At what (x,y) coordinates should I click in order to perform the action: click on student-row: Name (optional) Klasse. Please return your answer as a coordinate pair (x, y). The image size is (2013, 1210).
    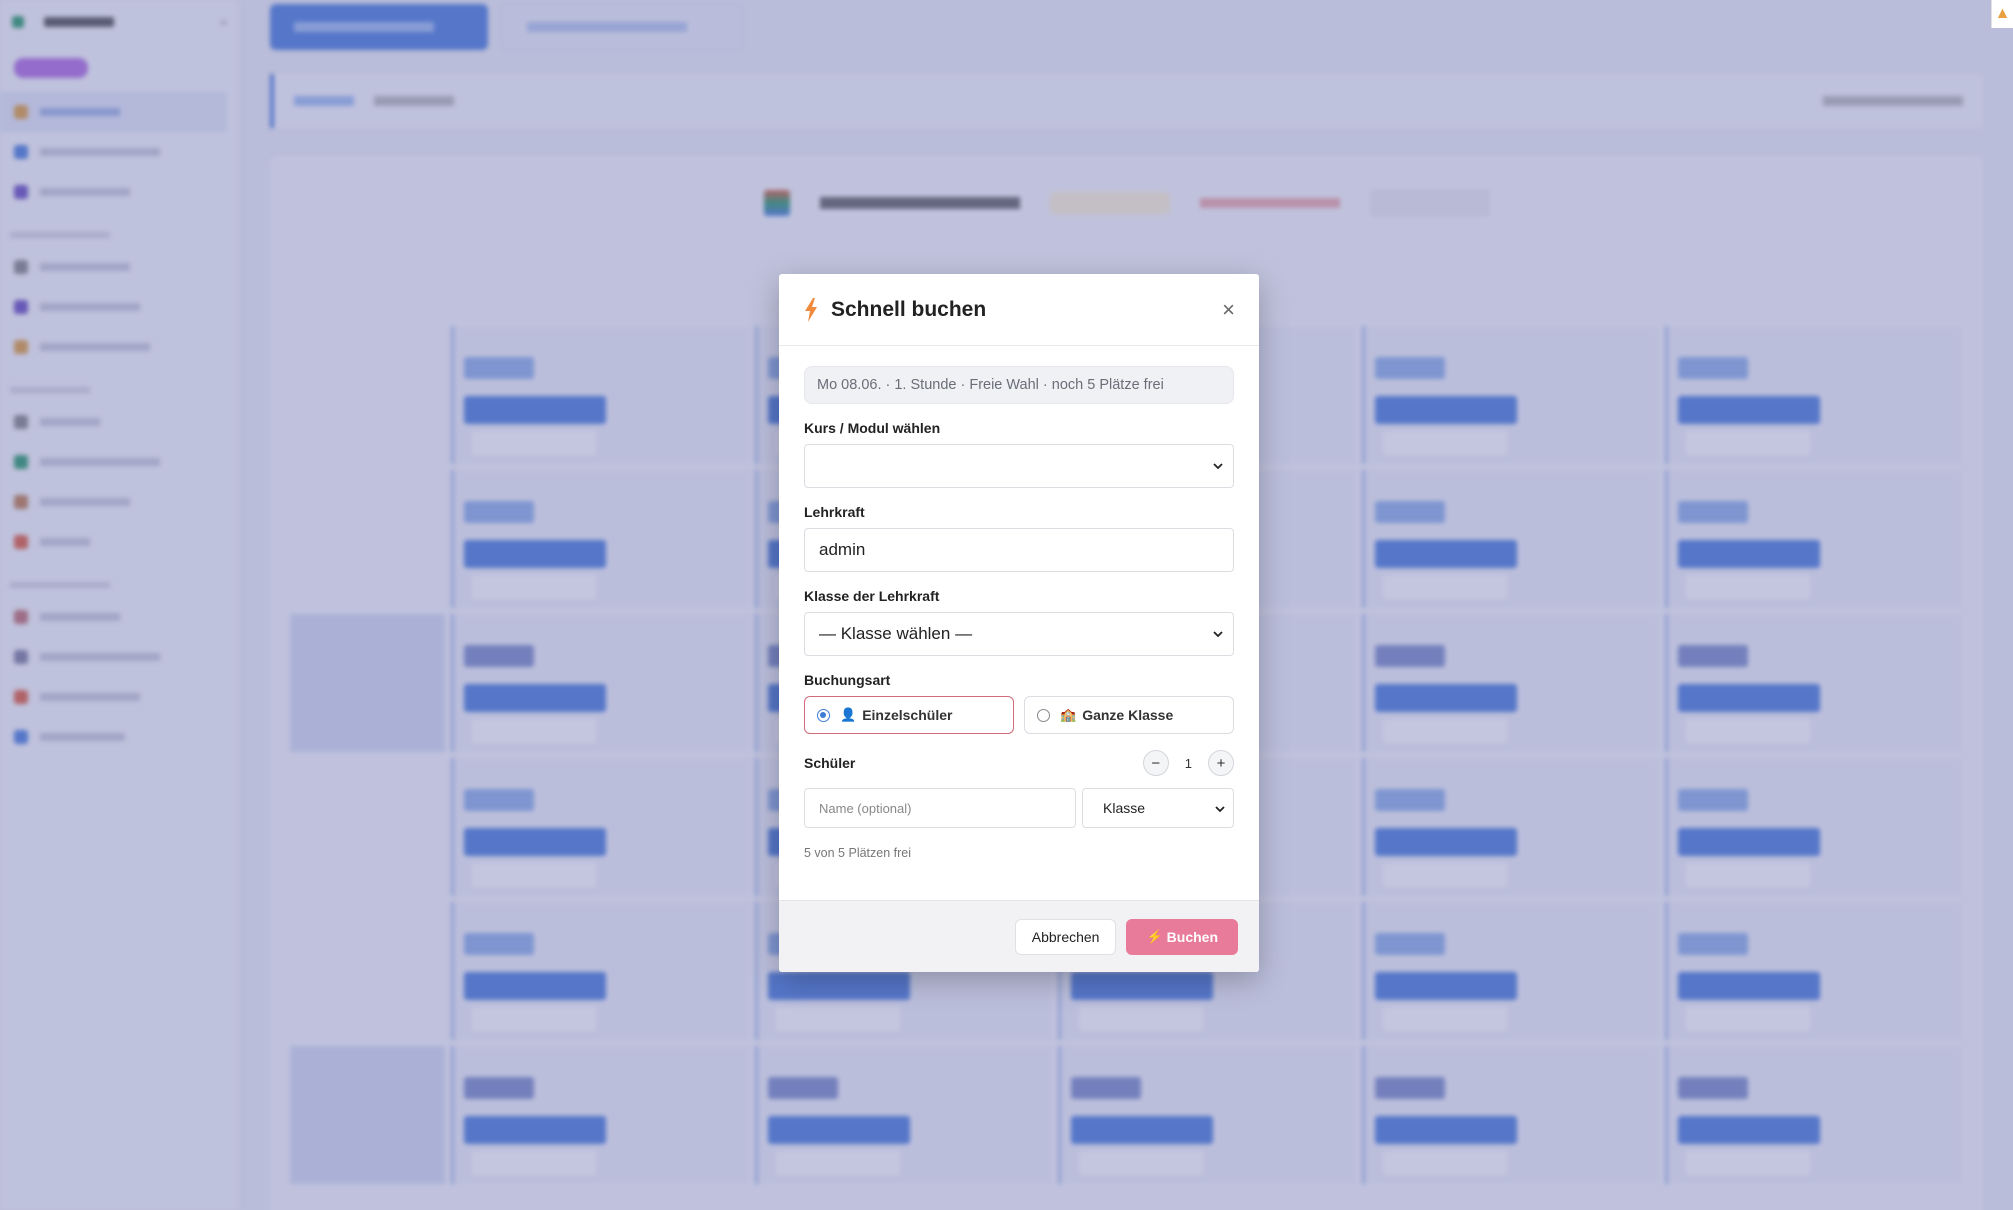
    Looking at the image, I should click on (1019, 808).